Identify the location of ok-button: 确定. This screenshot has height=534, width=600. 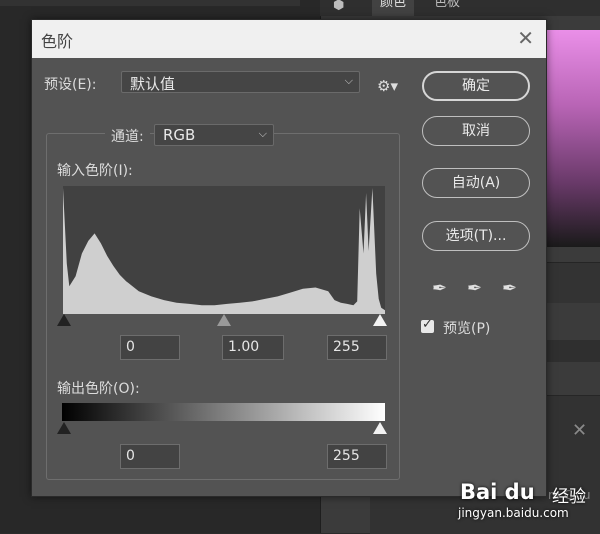
(476, 86).